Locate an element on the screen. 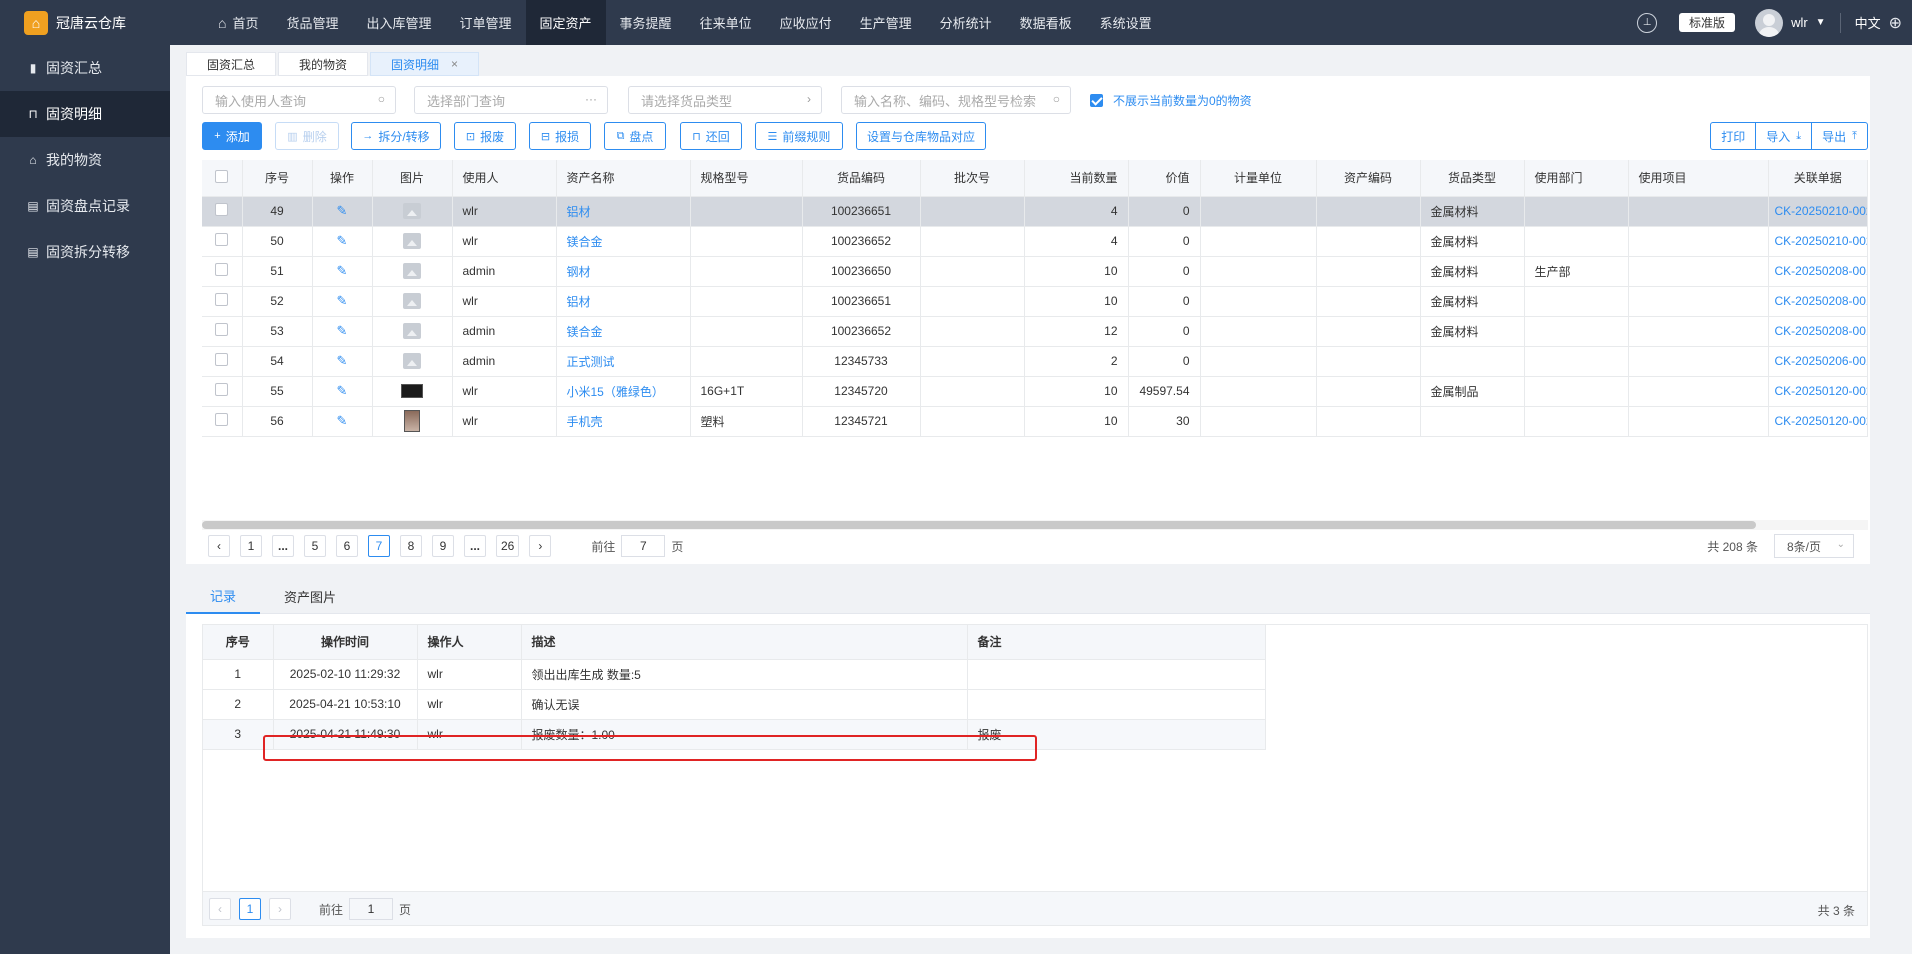 The image size is (1912, 954). page-button: 8 is located at coordinates (411, 546).